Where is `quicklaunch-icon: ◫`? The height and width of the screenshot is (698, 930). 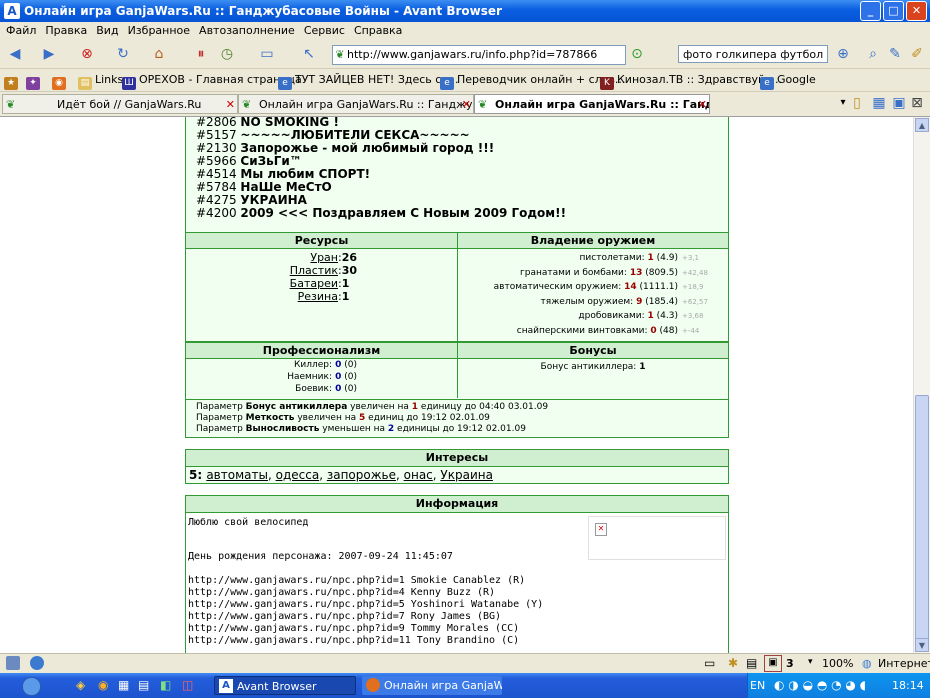
quicklaunch-icon: ◫ is located at coordinates (187, 685).